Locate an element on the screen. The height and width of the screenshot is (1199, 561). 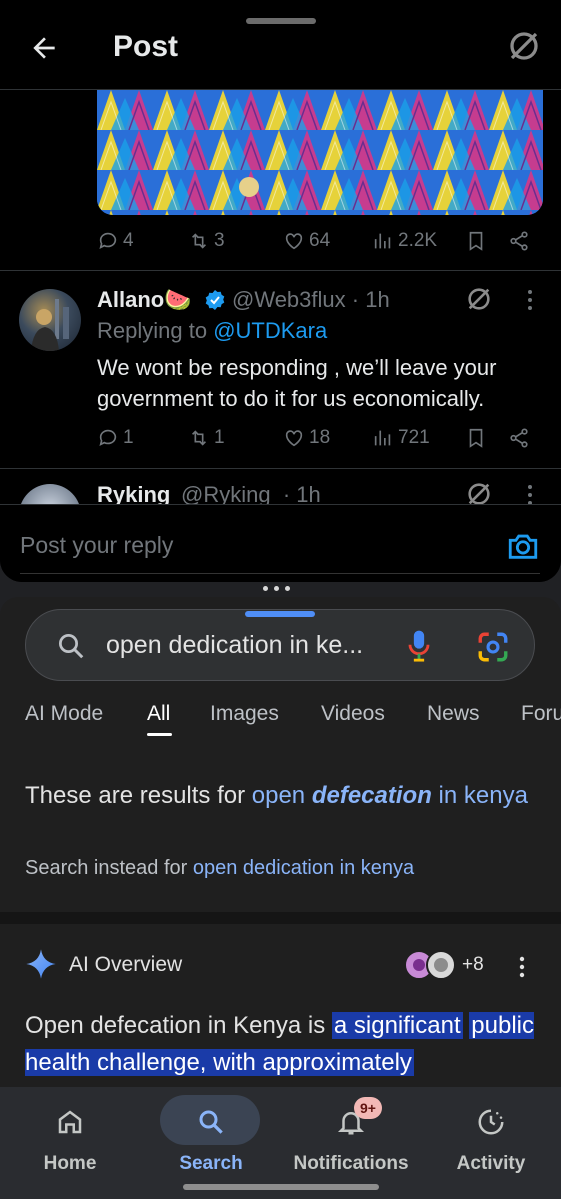
repost-action: 1 is located at coordinates (206, 438).